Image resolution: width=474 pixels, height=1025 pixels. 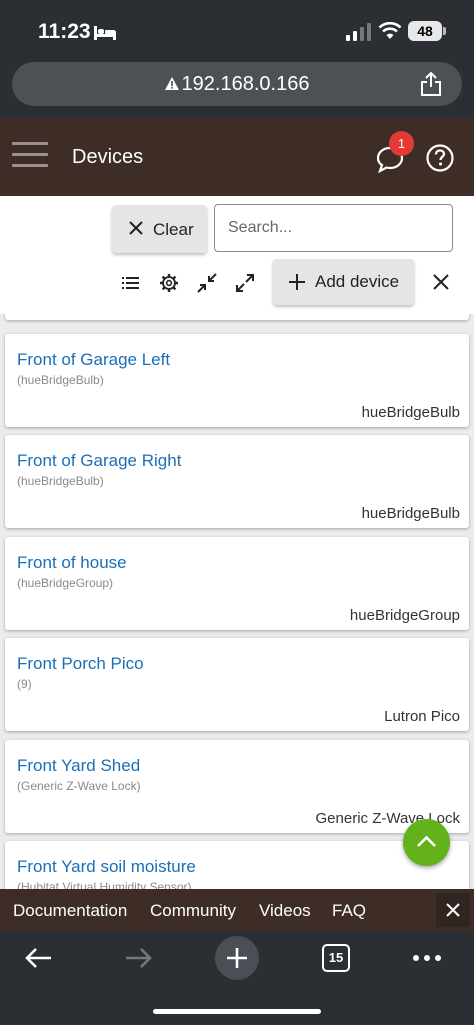 What do you see at coordinates (65, 583) in the screenshot?
I see `device-subtitle: (hueBridgeGroup)` at bounding box center [65, 583].